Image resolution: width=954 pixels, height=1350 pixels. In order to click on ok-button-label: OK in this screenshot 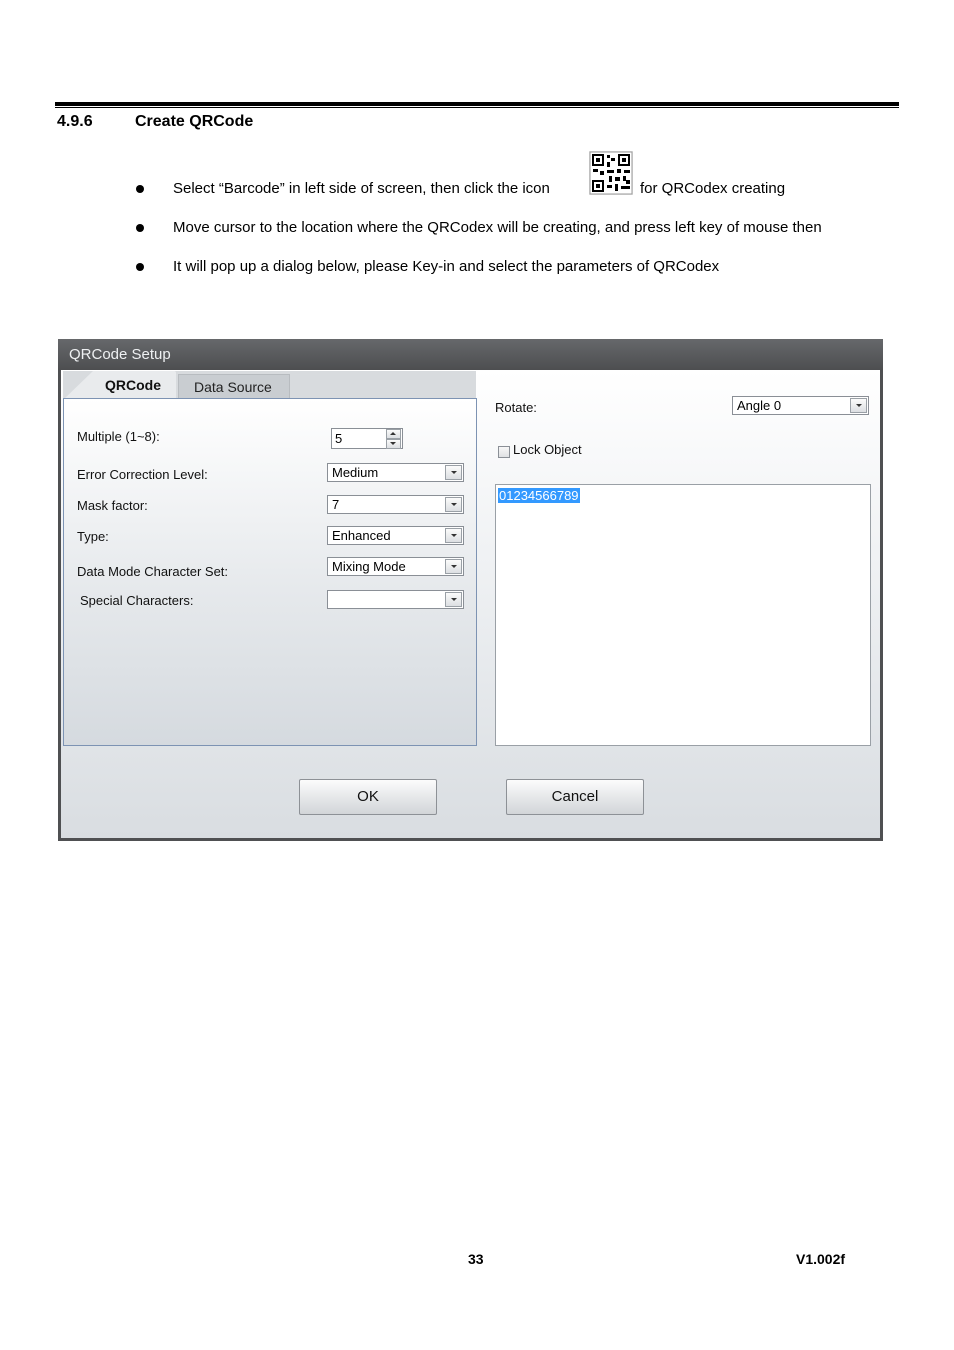, I will do `click(368, 796)`.